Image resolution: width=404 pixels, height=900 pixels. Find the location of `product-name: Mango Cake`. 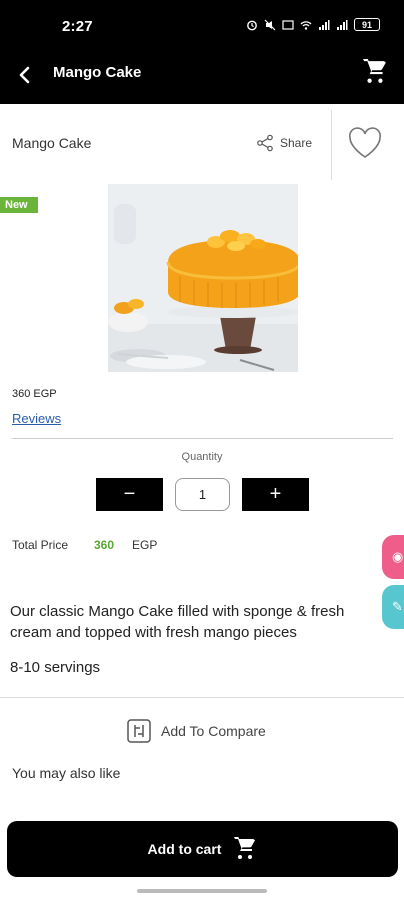

product-name: Mango Cake is located at coordinates (52, 143).